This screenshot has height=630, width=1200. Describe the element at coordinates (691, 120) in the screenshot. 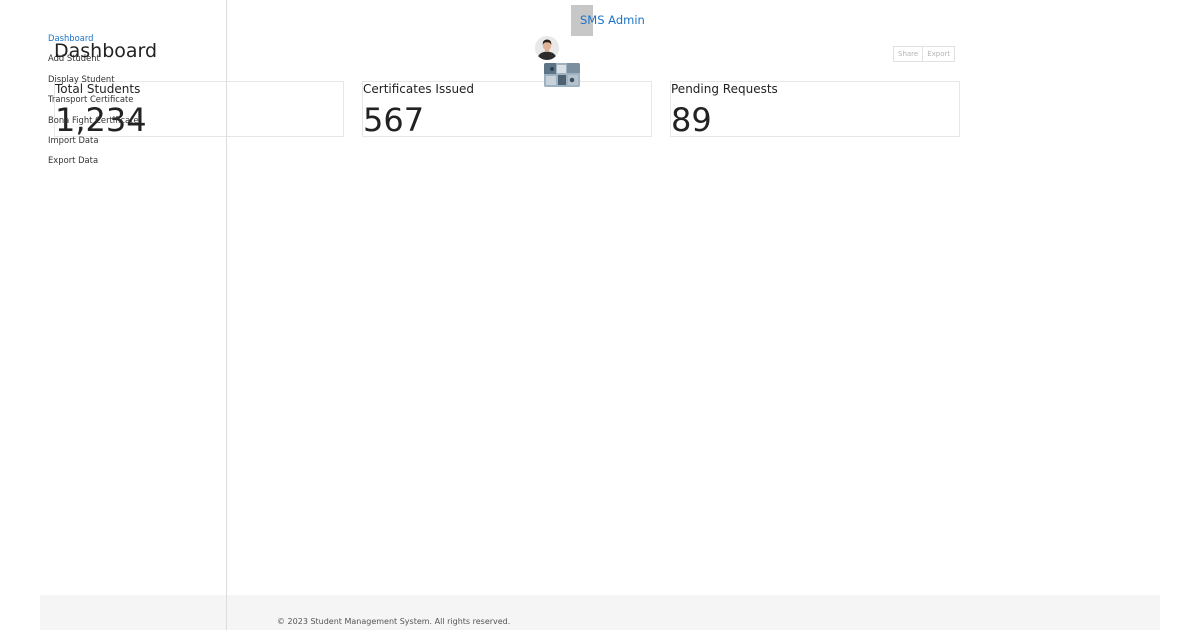

I see `stat-value: 89` at that location.